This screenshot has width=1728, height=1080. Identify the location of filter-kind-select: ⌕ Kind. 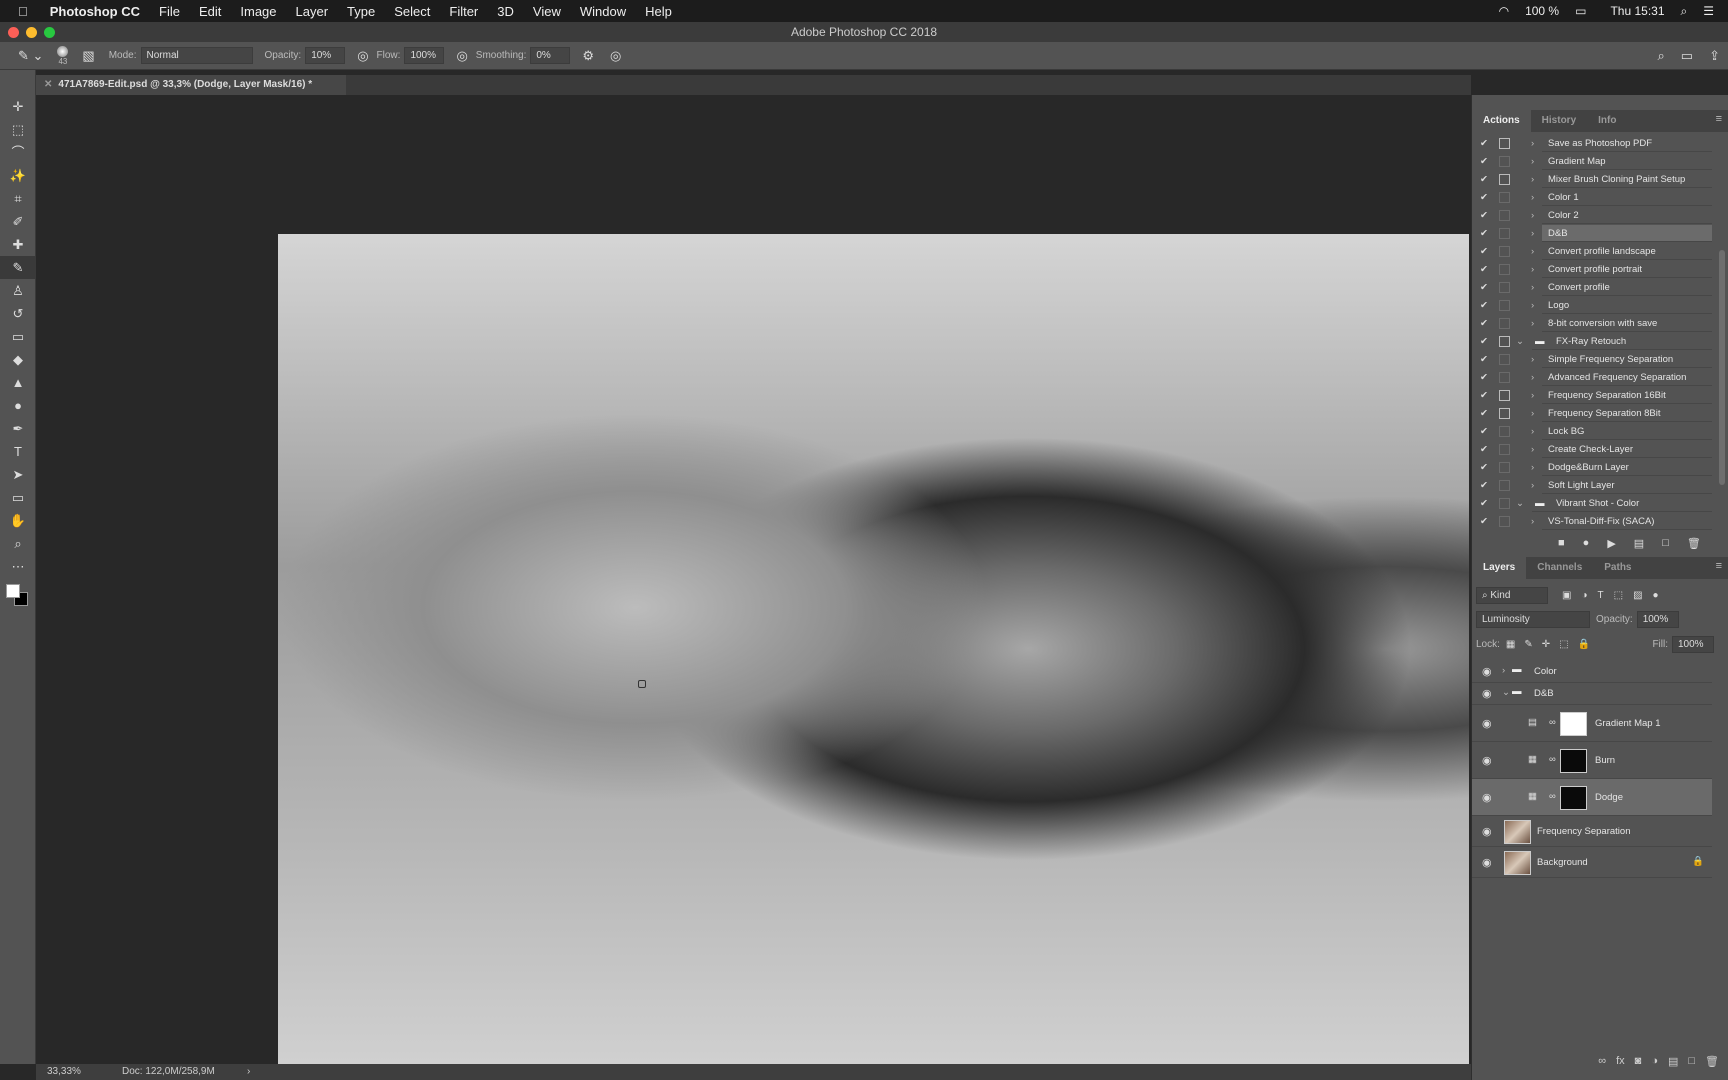
(1512, 595).